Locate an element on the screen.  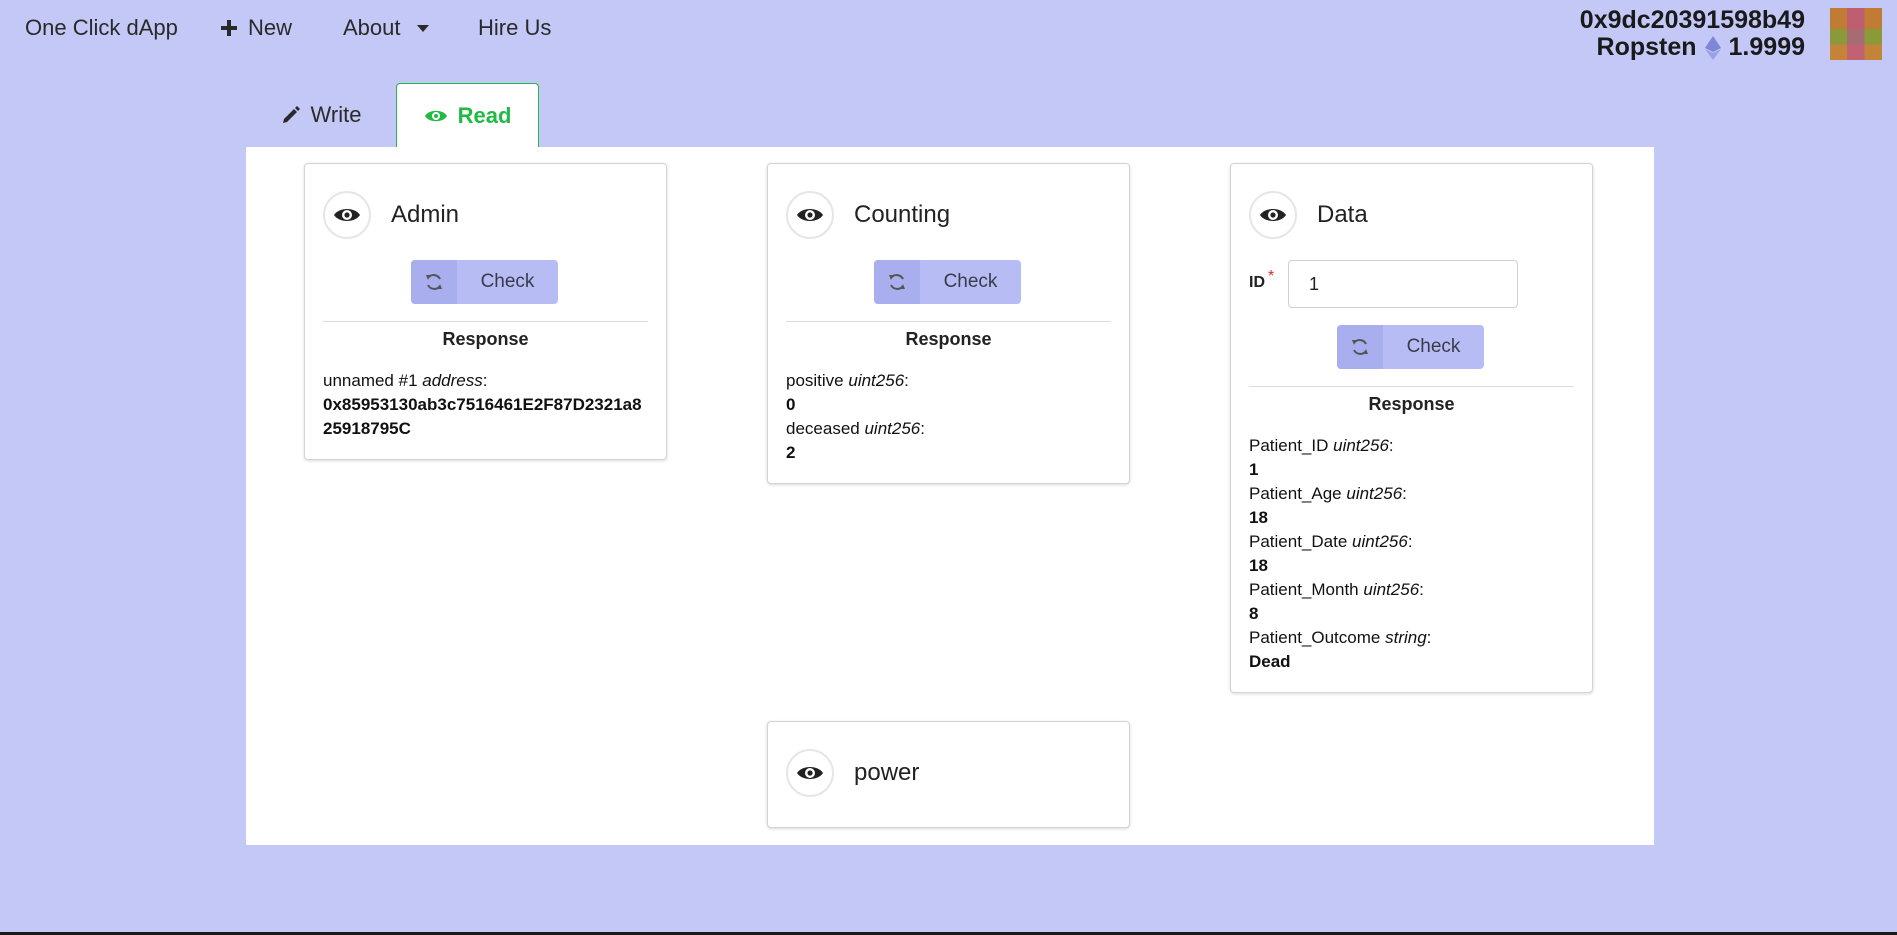
field-name: Patient_Age is located at coordinates (1295, 493).